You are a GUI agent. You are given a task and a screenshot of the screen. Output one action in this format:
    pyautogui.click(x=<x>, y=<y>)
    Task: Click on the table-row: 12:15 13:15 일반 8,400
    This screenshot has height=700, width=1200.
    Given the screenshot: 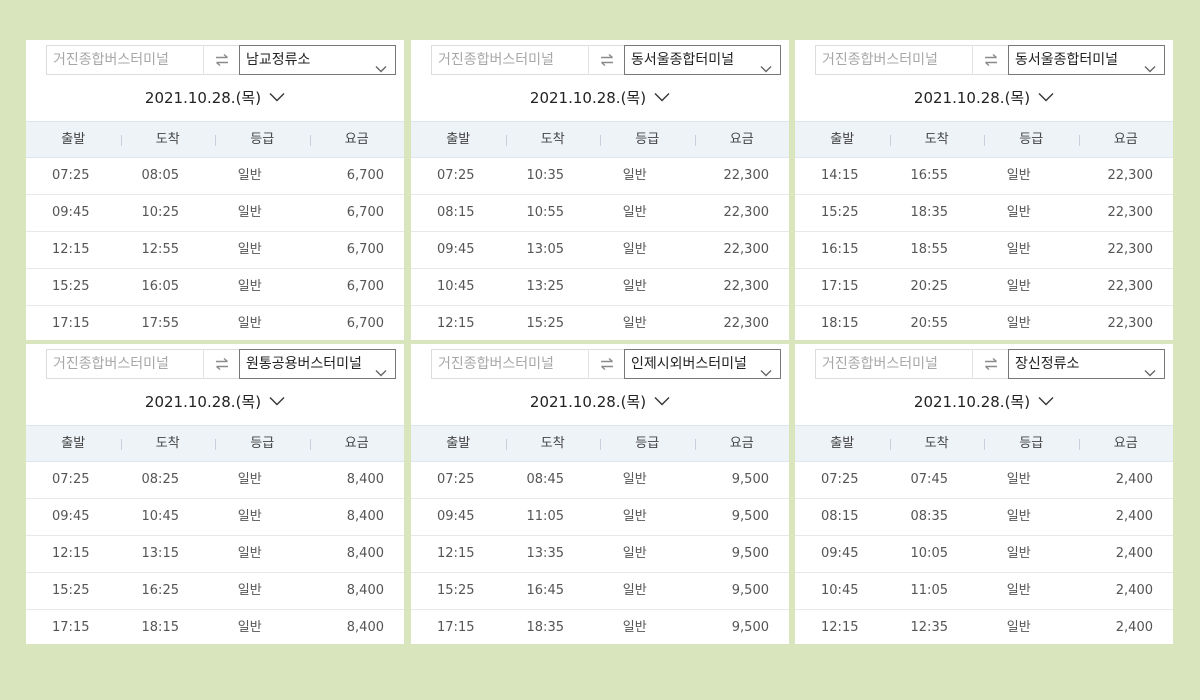 What is the action you would take?
    pyautogui.click(x=215, y=554)
    